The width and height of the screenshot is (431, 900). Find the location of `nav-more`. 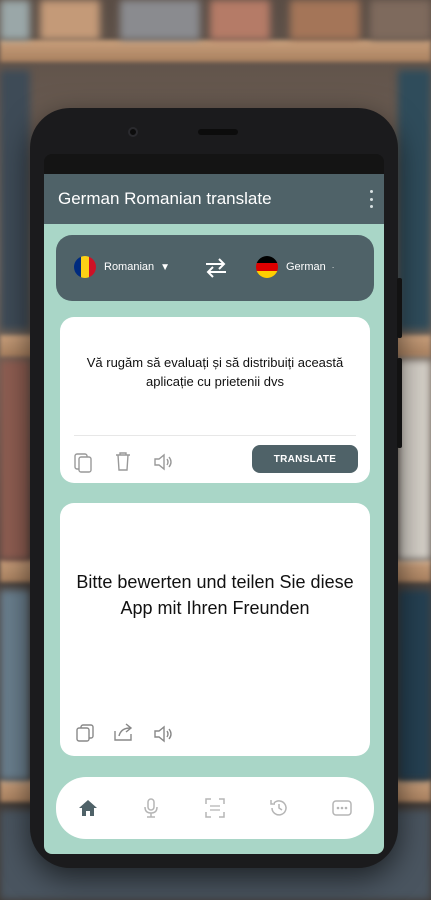

nav-more is located at coordinates (342, 808).